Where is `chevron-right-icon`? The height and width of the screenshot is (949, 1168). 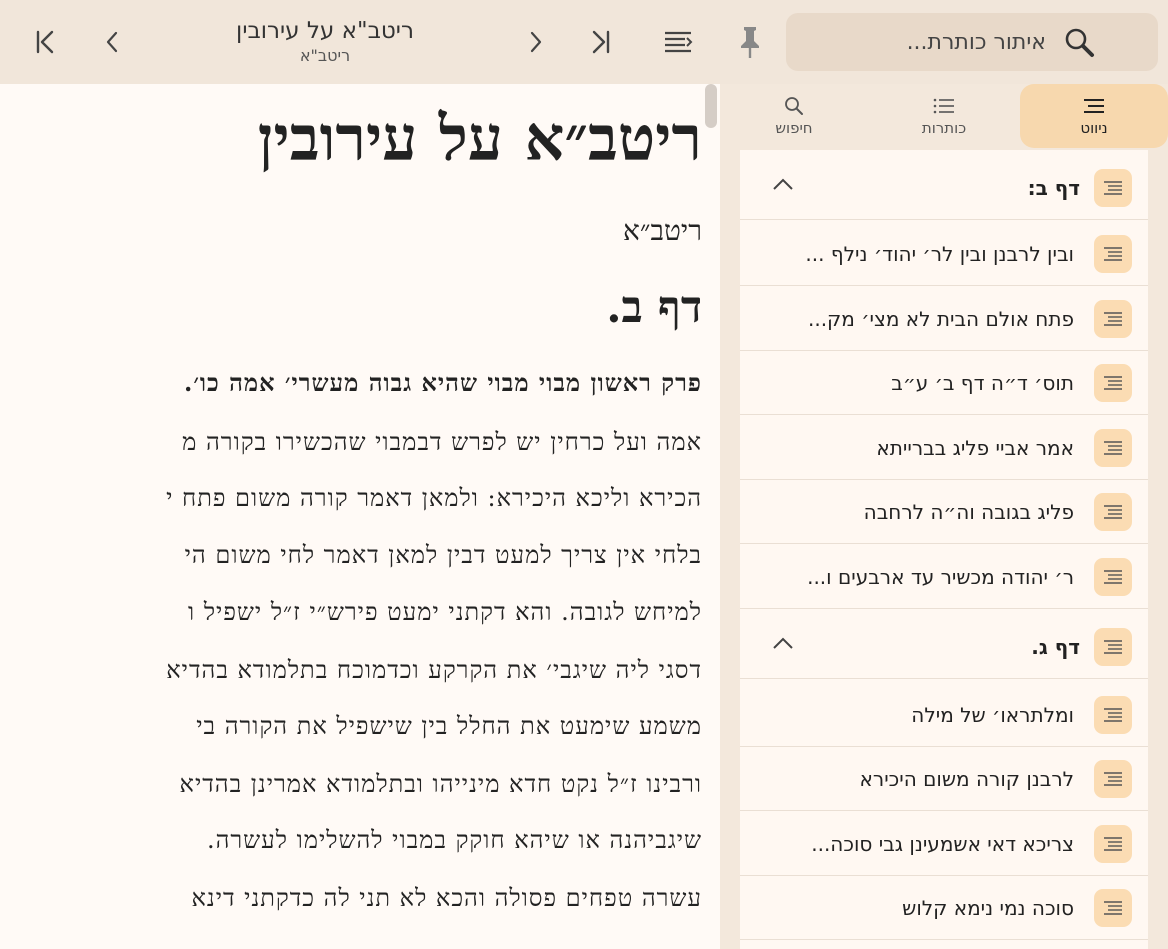
chevron-right-icon is located at coordinates (536, 42).